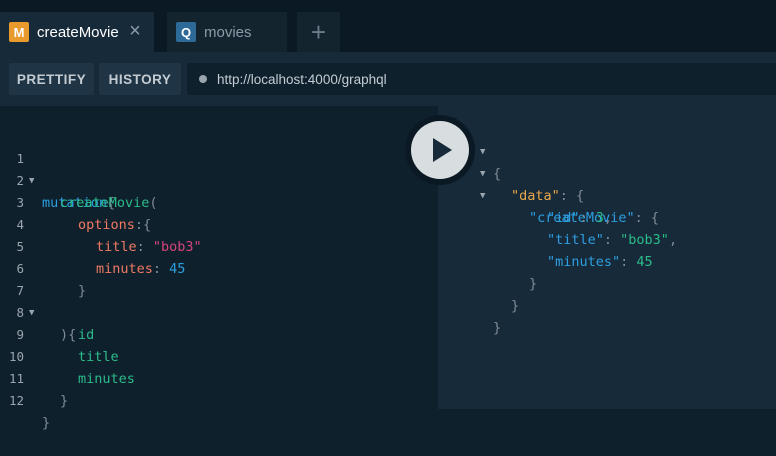 Image resolution: width=776 pixels, height=456 pixels. I want to click on selection-field: title, so click(98, 357).